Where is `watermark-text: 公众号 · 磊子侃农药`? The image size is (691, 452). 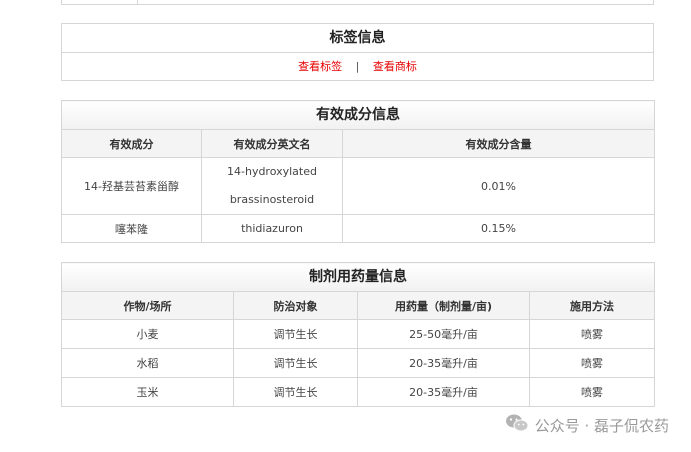 watermark-text: 公众号 · 磊子侃农药 is located at coordinates (601, 425).